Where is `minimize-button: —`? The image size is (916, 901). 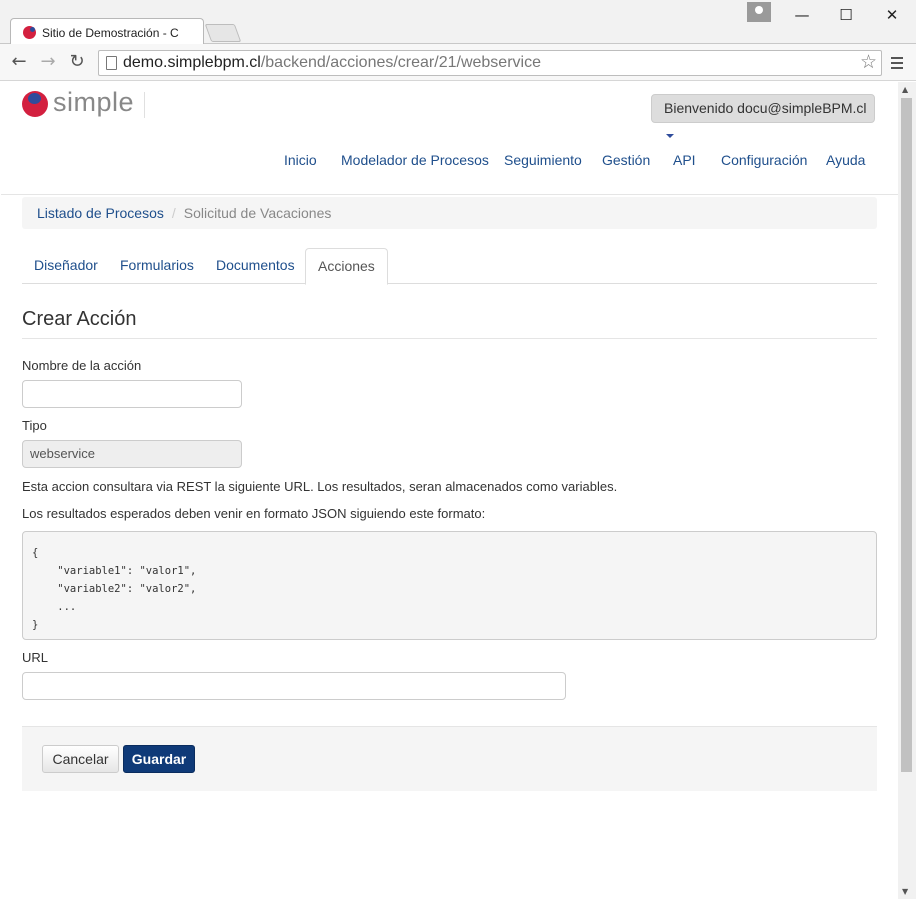 minimize-button: — is located at coordinates (802, 15).